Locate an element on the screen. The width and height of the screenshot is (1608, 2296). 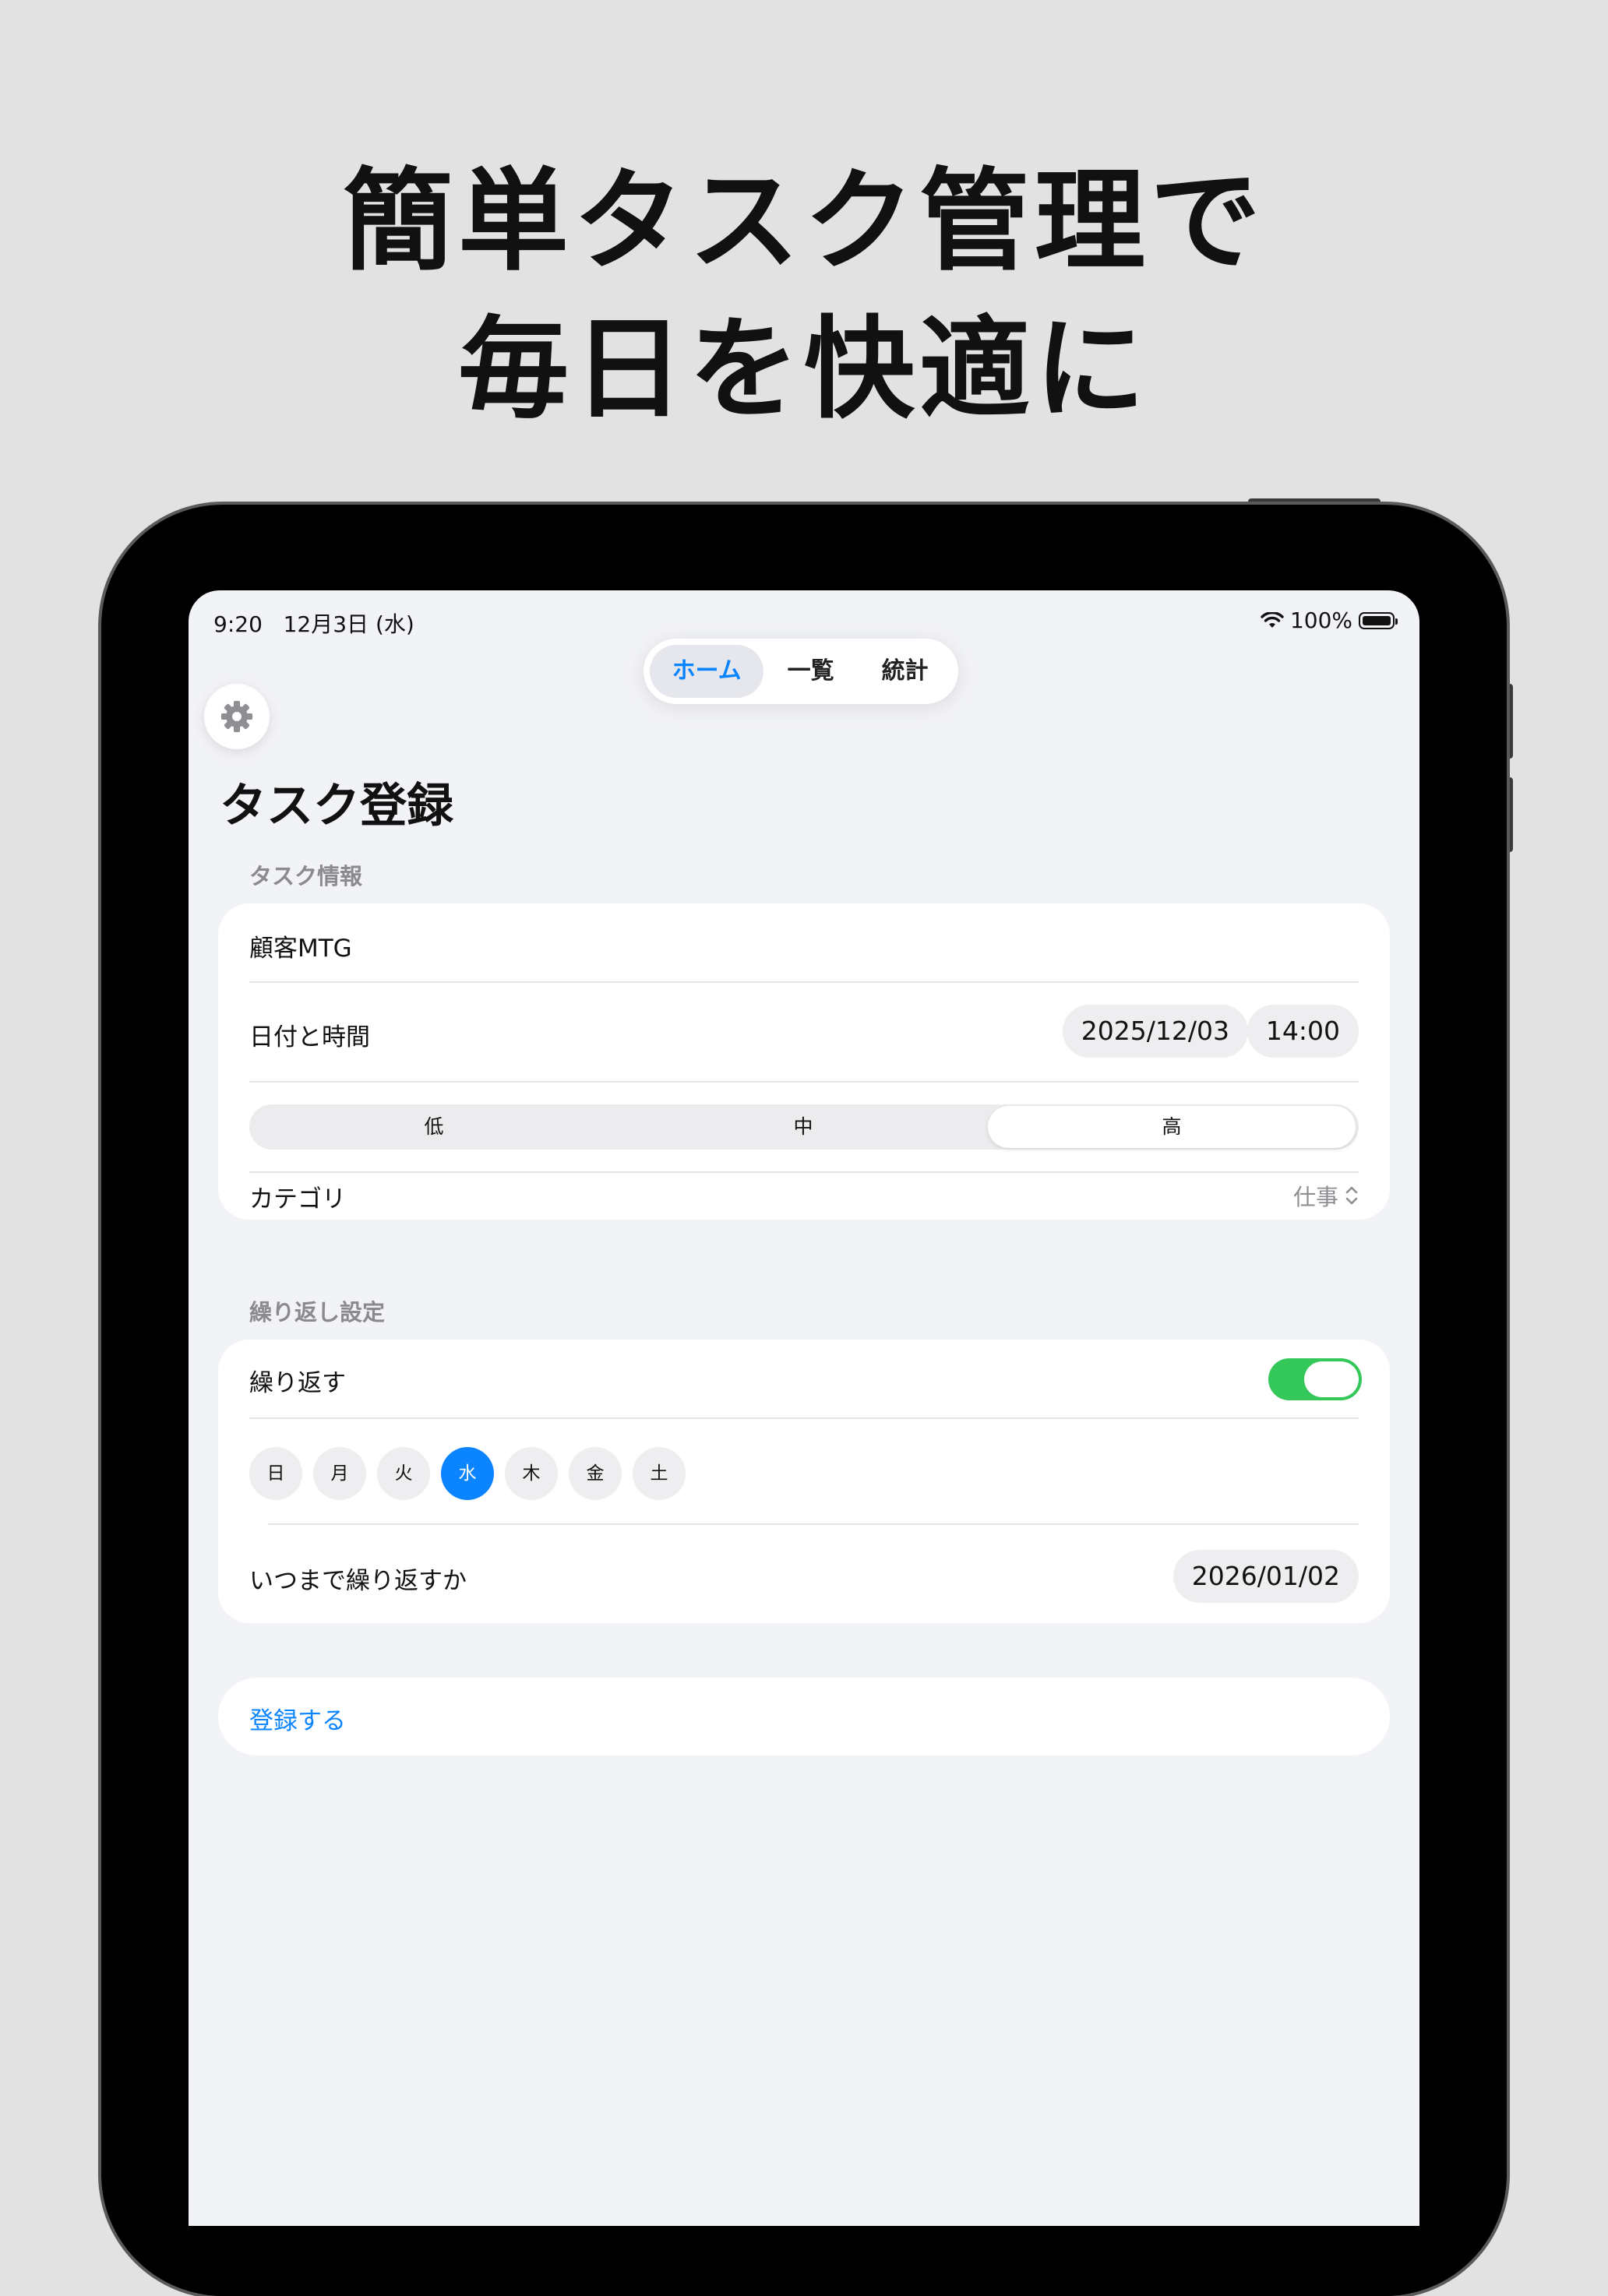
priority-medium: 中 is located at coordinates (803, 1127).